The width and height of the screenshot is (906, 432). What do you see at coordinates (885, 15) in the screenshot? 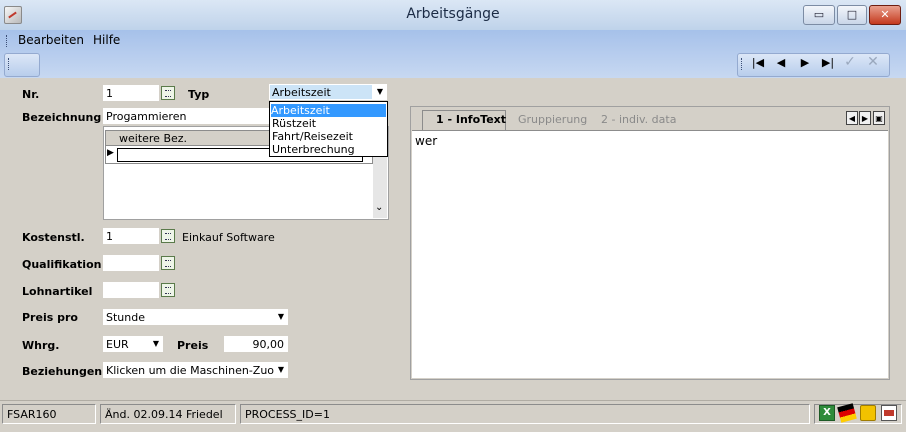
I see `close-button: ✕` at bounding box center [885, 15].